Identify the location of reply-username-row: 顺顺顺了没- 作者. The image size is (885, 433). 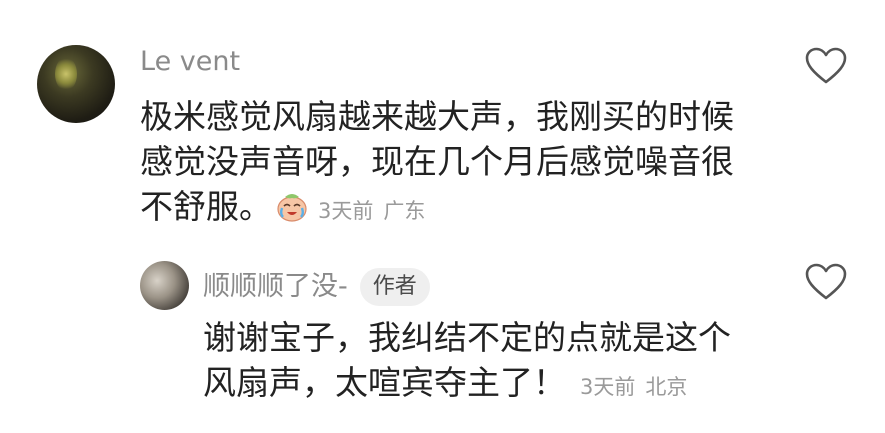
(316, 287).